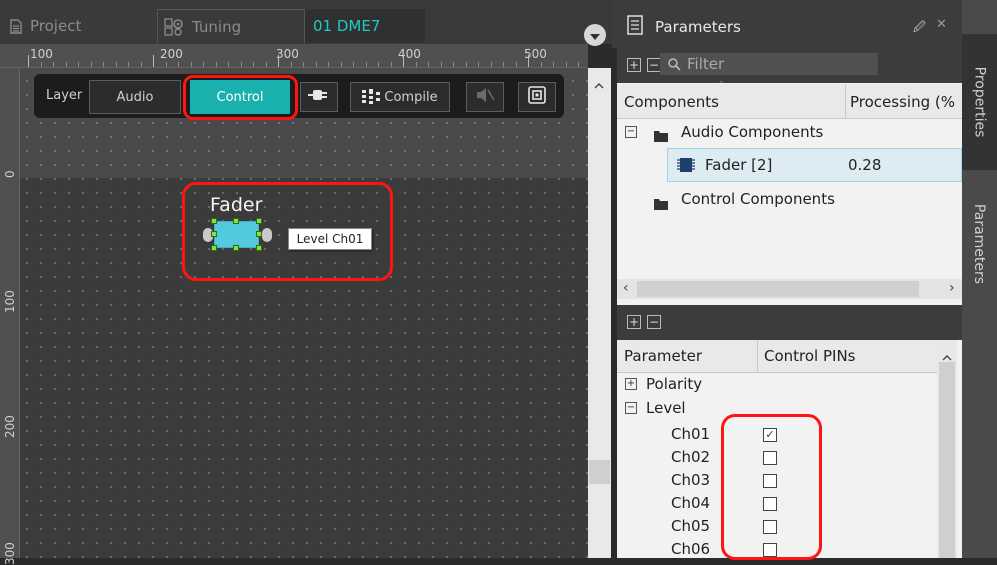 The image size is (997, 565). Describe the element at coordinates (674, 384) in the screenshot. I see `parameter-polarity: Polarity` at that location.